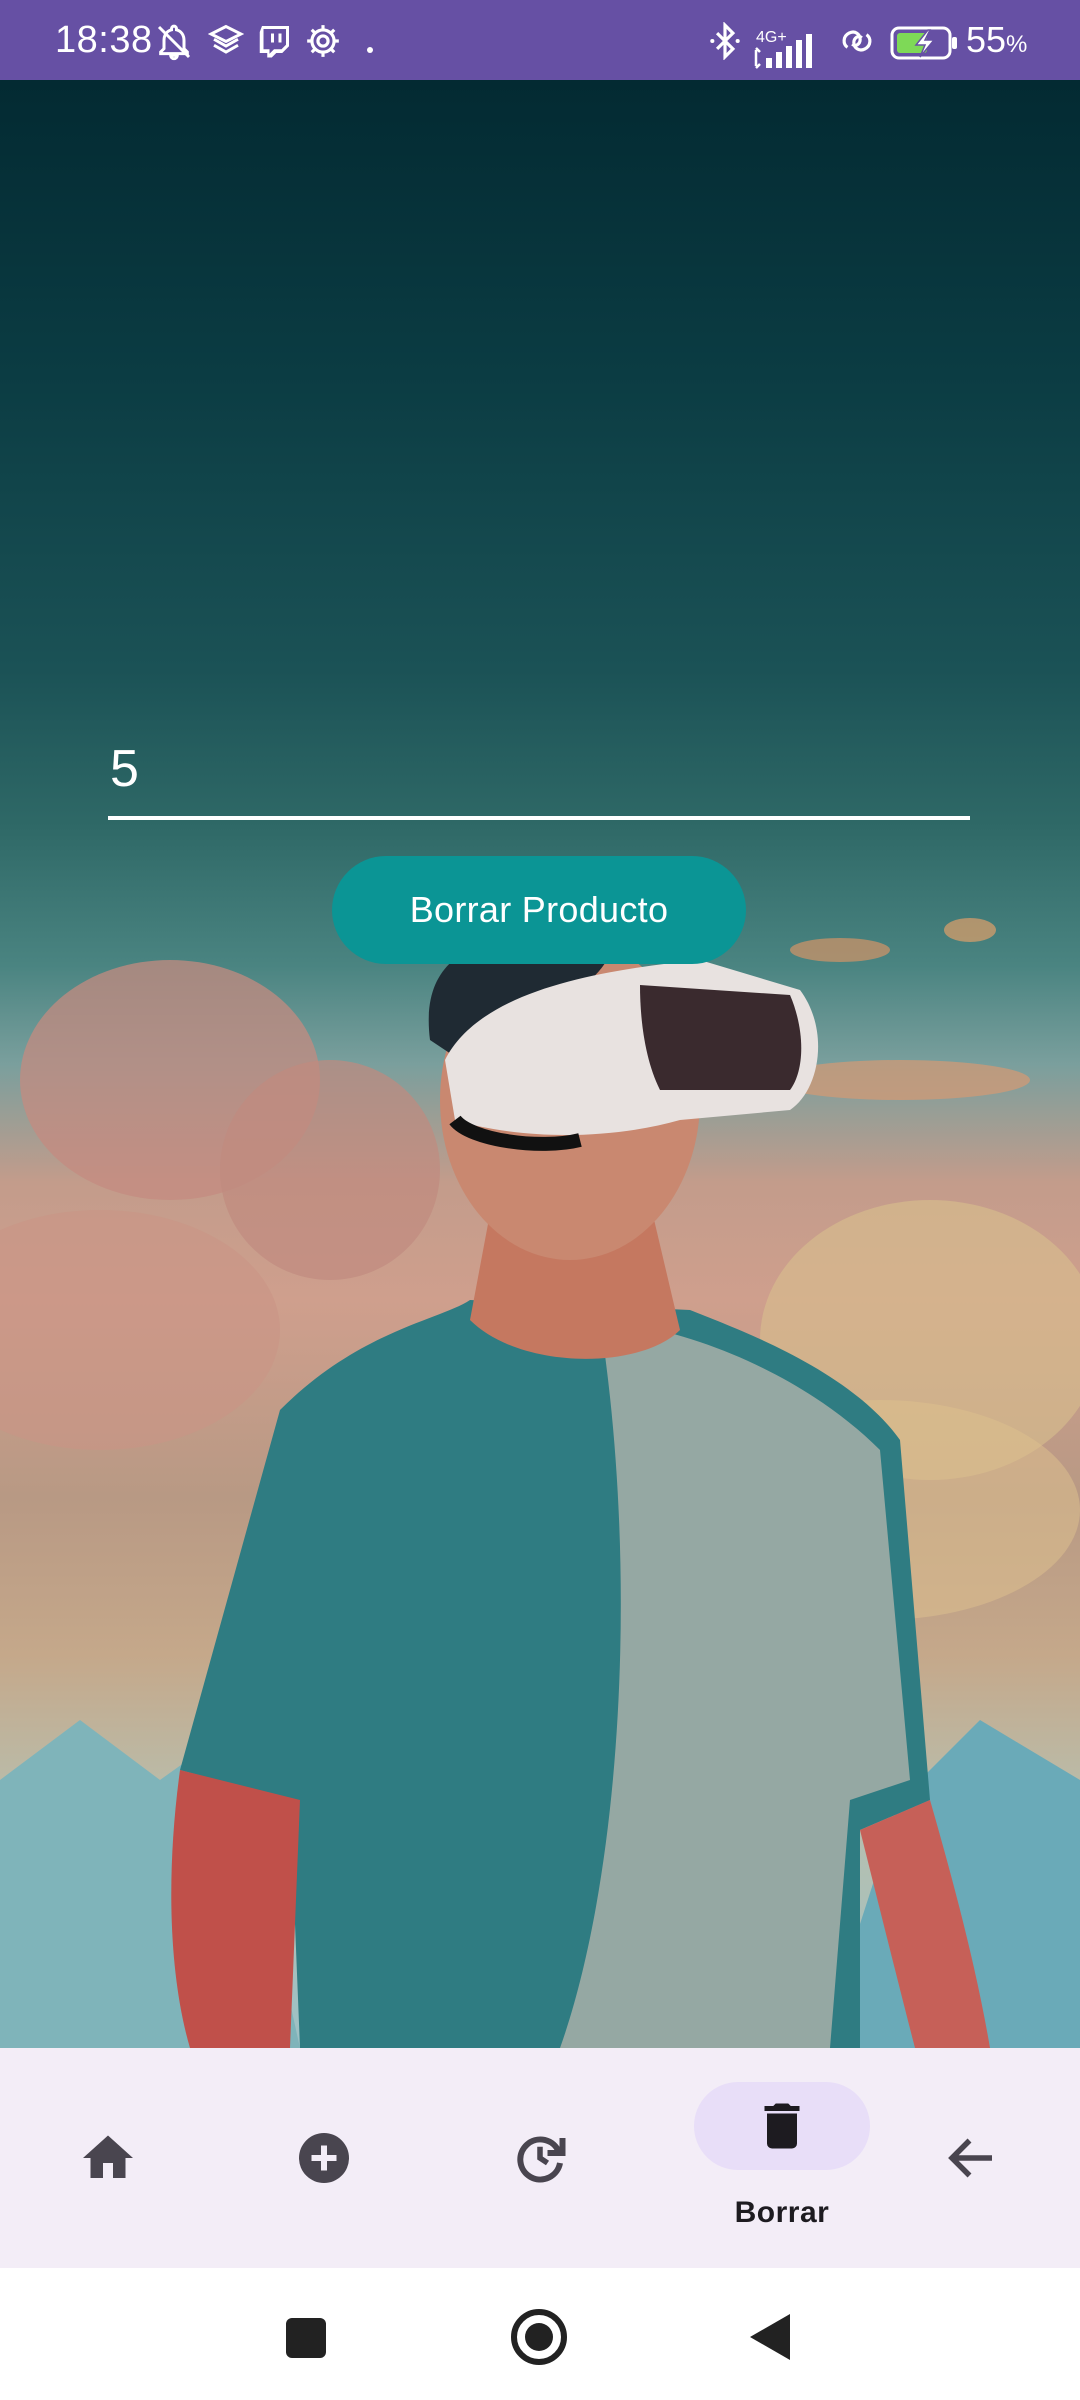  Describe the element at coordinates (104, 40) in the screenshot. I see `status-time: 18:38` at that location.